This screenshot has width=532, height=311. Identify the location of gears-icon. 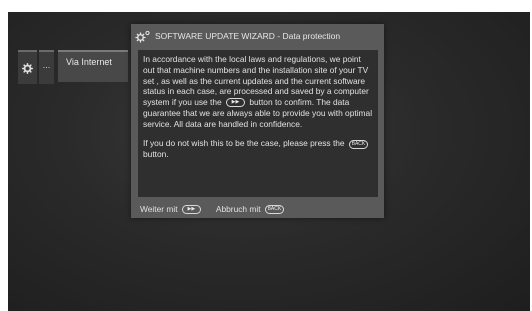
(143, 36).